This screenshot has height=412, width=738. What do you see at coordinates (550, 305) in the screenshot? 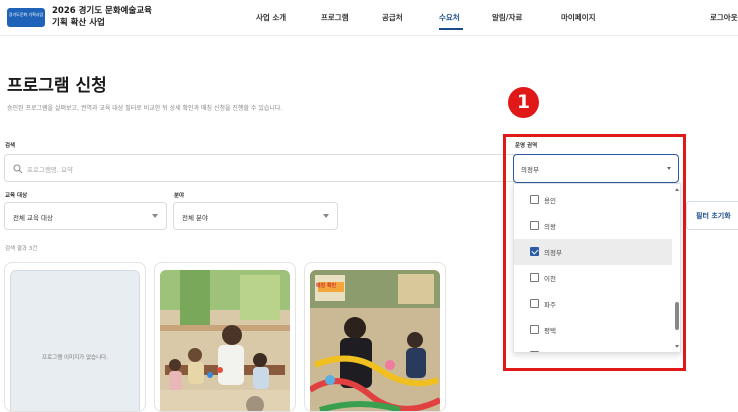
I see `option-label: 파주` at bounding box center [550, 305].